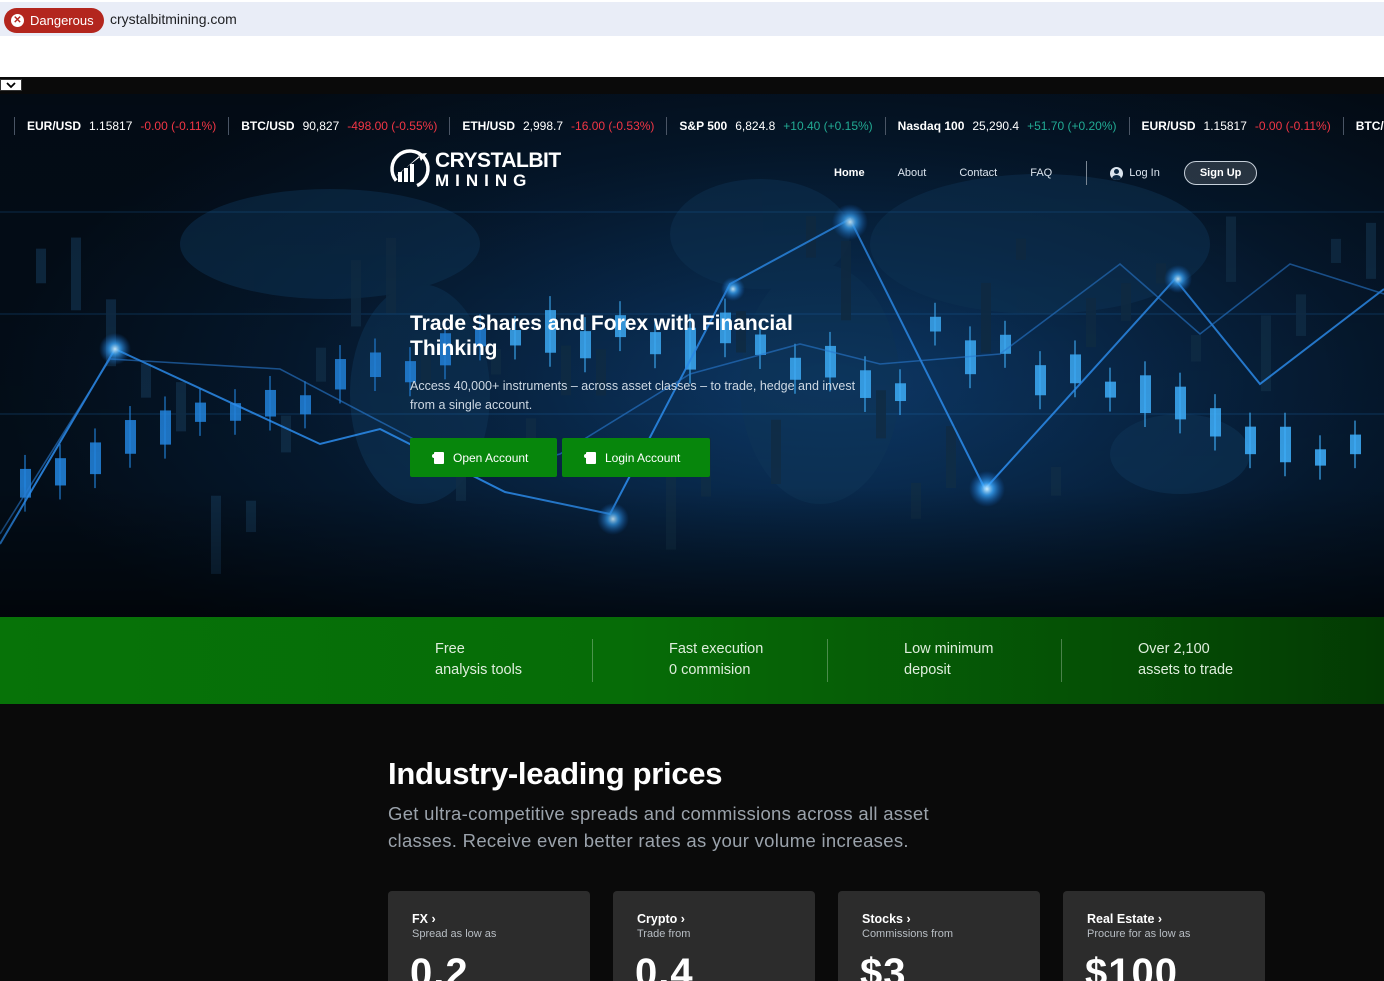 Image resolution: width=1384 pixels, height=981 pixels. Describe the element at coordinates (1144, 173) in the screenshot. I see `login-label: Log In` at that location.